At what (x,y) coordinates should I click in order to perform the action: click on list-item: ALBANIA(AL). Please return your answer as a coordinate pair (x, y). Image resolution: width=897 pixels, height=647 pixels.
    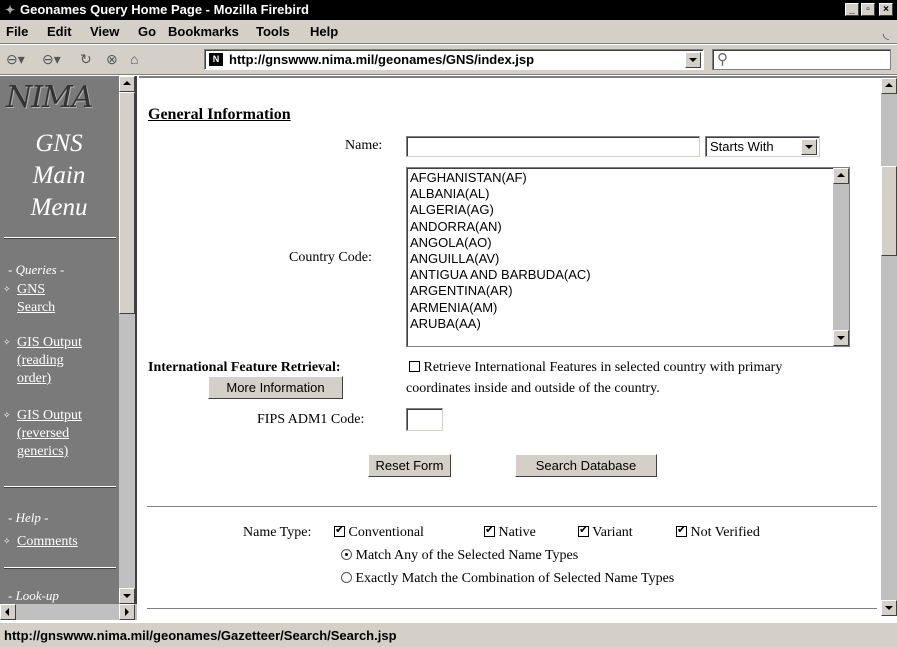
    Looking at the image, I should click on (628, 194).